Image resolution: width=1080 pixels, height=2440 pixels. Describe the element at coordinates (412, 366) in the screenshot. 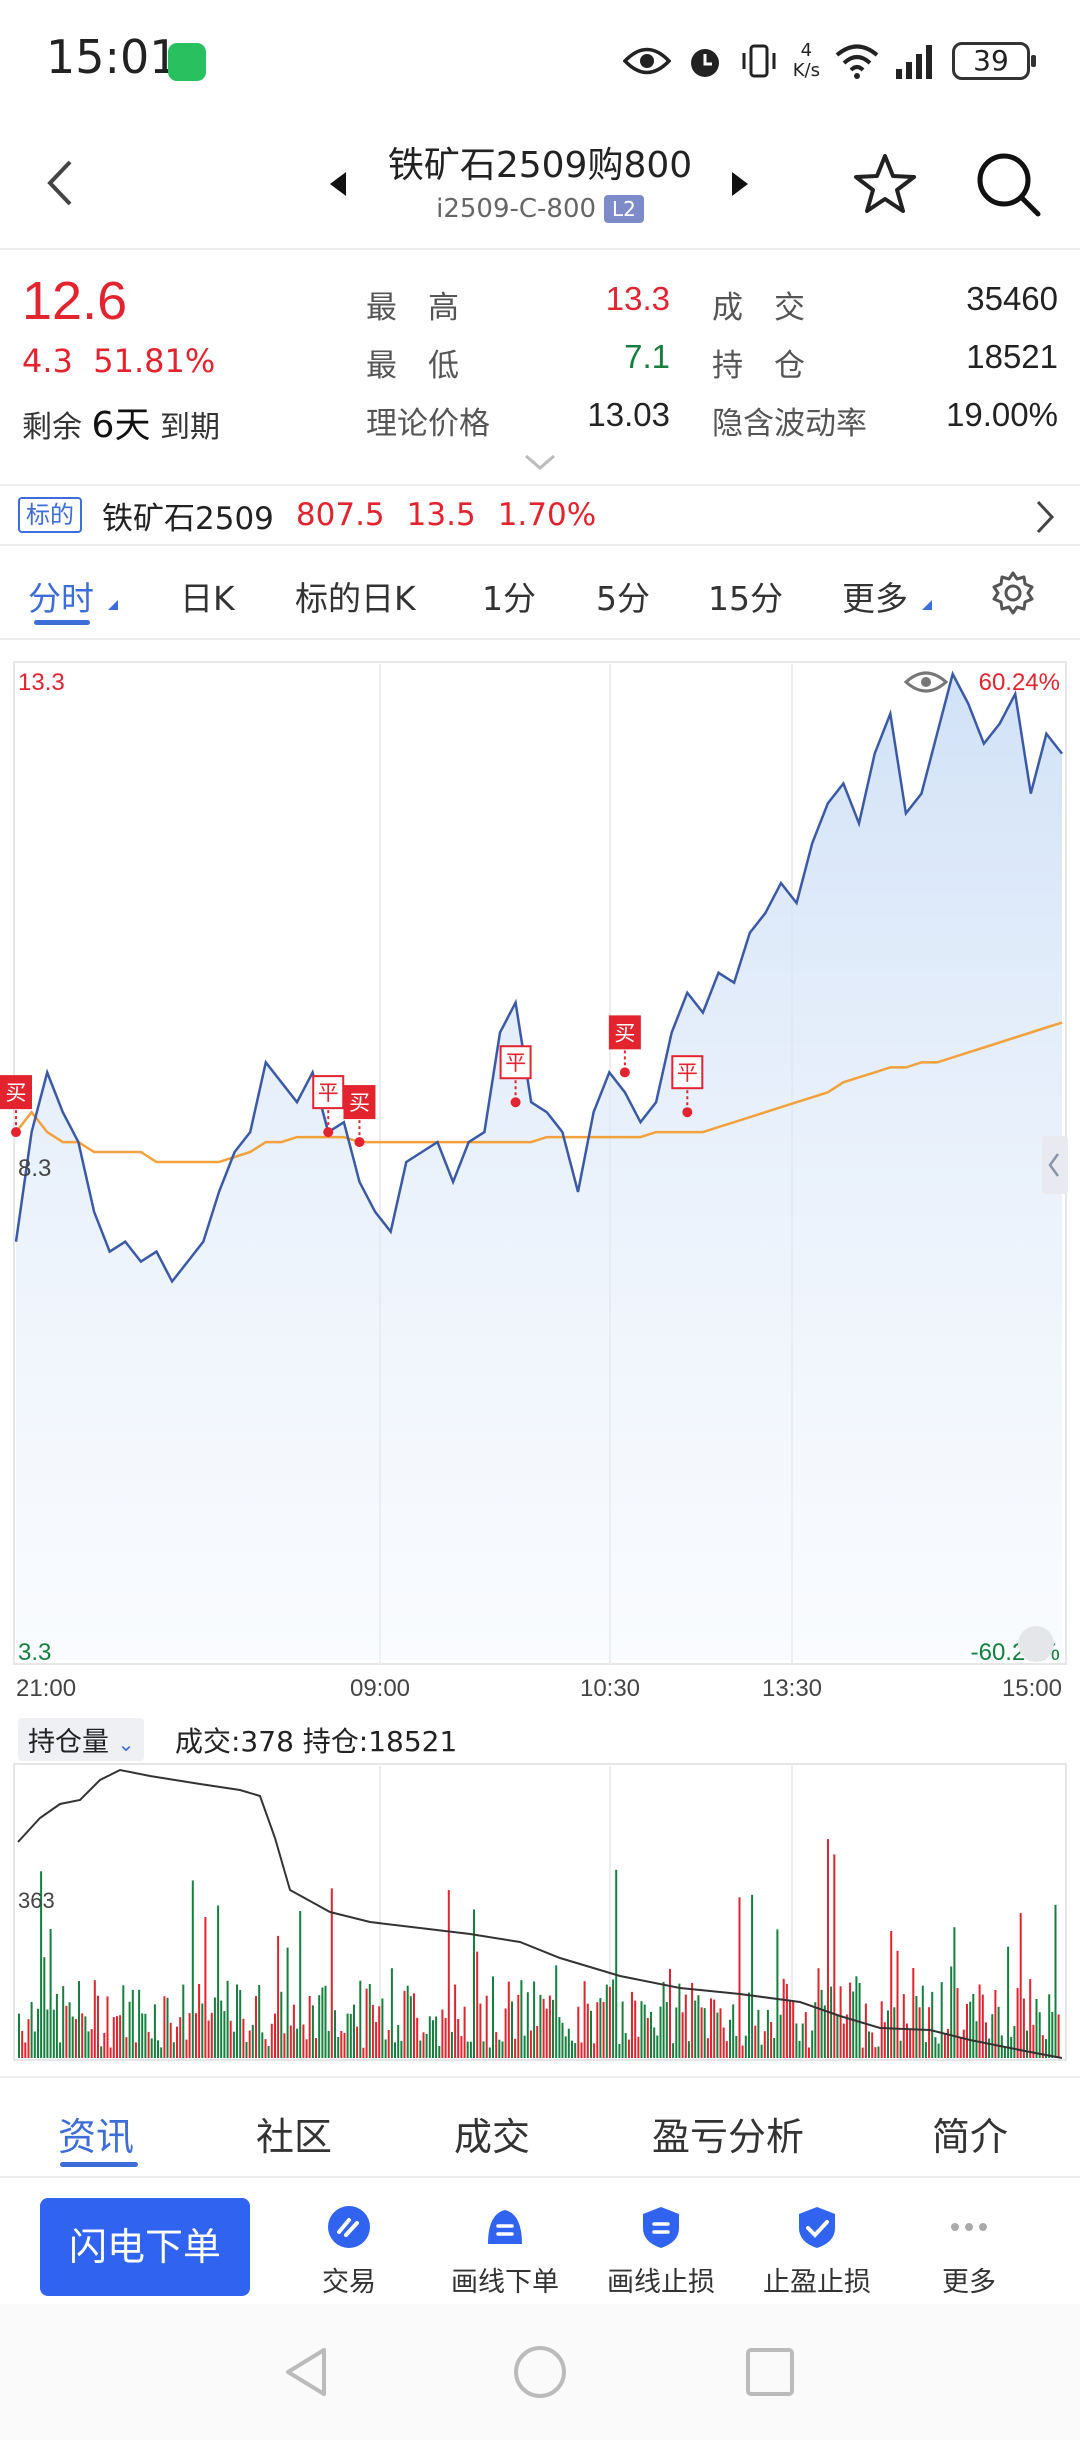

I see `low-label: 最 低` at that location.